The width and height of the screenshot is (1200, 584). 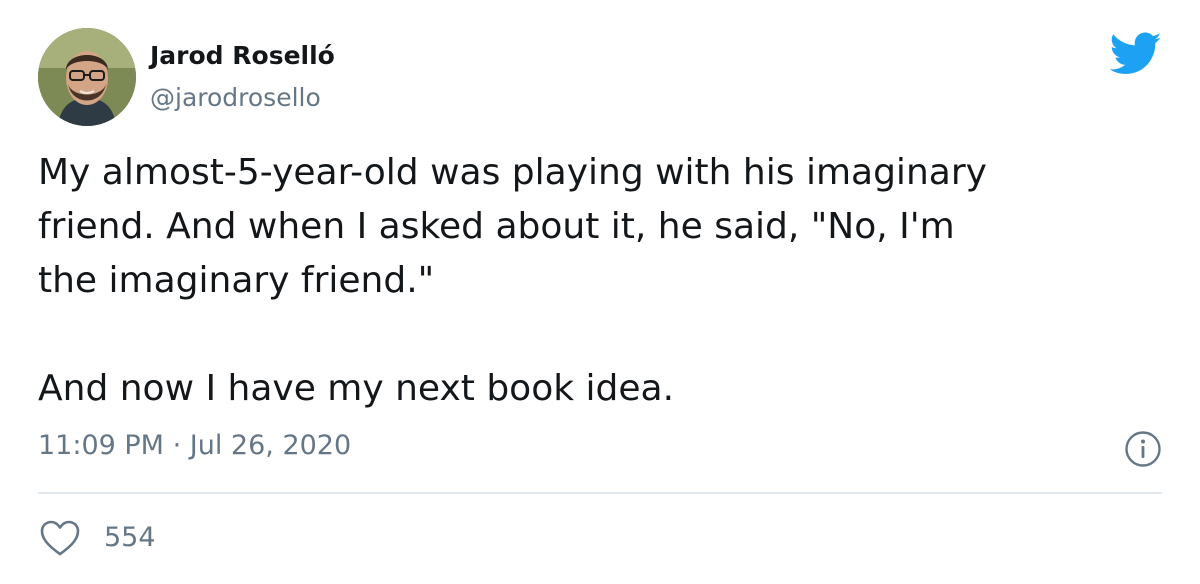 I want to click on like-count: 554, so click(x=130, y=537).